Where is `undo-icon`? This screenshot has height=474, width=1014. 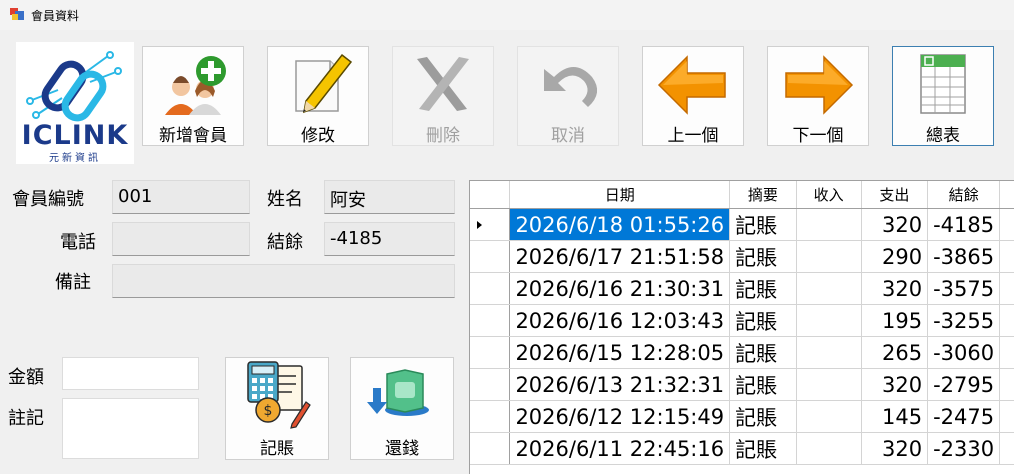 undo-icon is located at coordinates (571, 87).